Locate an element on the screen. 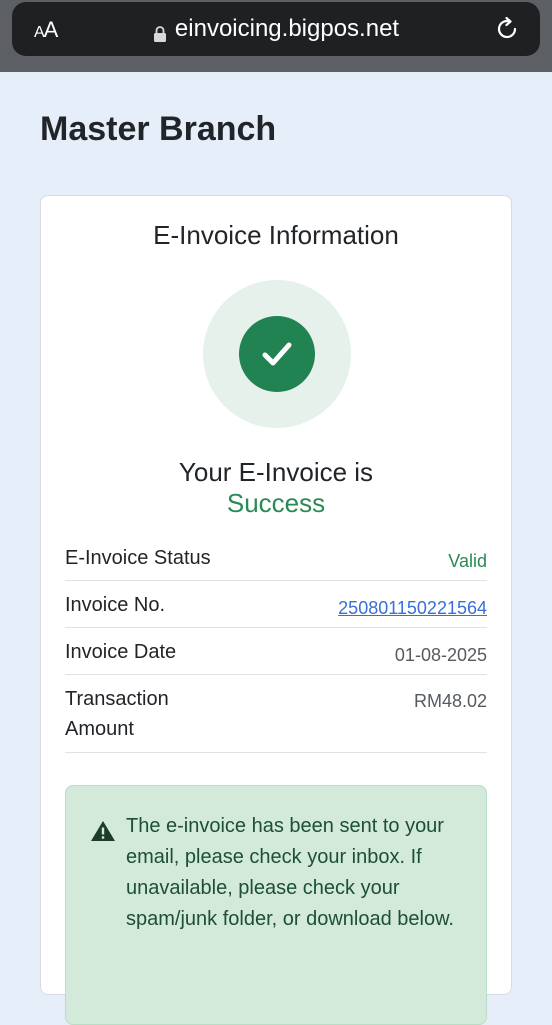  table-row: Invoice Date 01-08-2025 is located at coordinates (276, 651).